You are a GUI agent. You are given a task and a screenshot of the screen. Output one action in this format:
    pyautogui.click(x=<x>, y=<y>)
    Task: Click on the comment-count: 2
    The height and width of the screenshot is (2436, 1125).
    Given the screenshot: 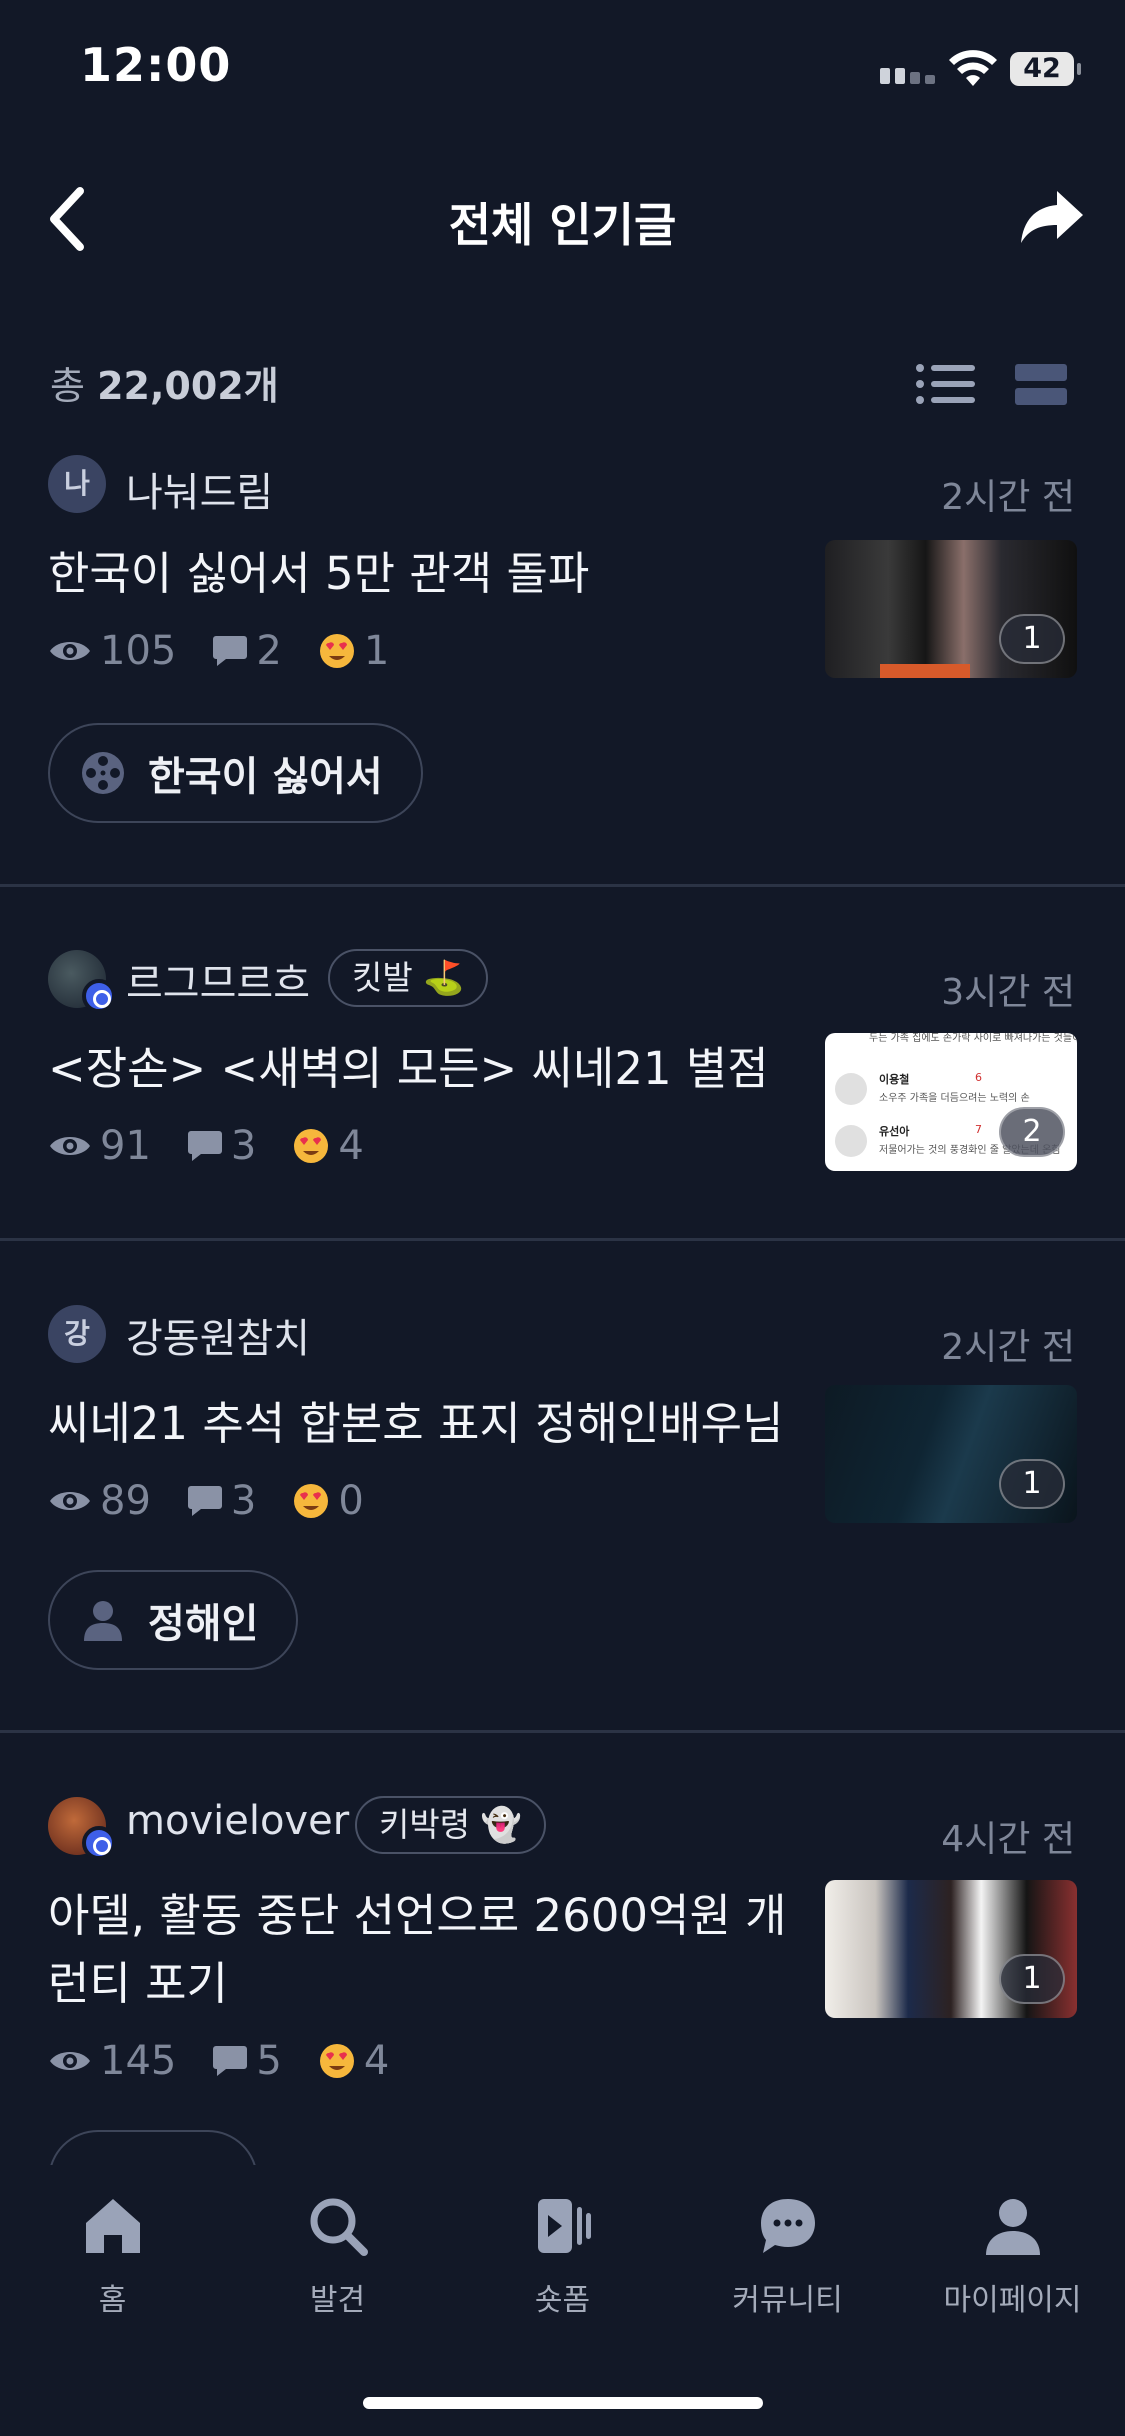 What is the action you would take?
    pyautogui.click(x=269, y=651)
    